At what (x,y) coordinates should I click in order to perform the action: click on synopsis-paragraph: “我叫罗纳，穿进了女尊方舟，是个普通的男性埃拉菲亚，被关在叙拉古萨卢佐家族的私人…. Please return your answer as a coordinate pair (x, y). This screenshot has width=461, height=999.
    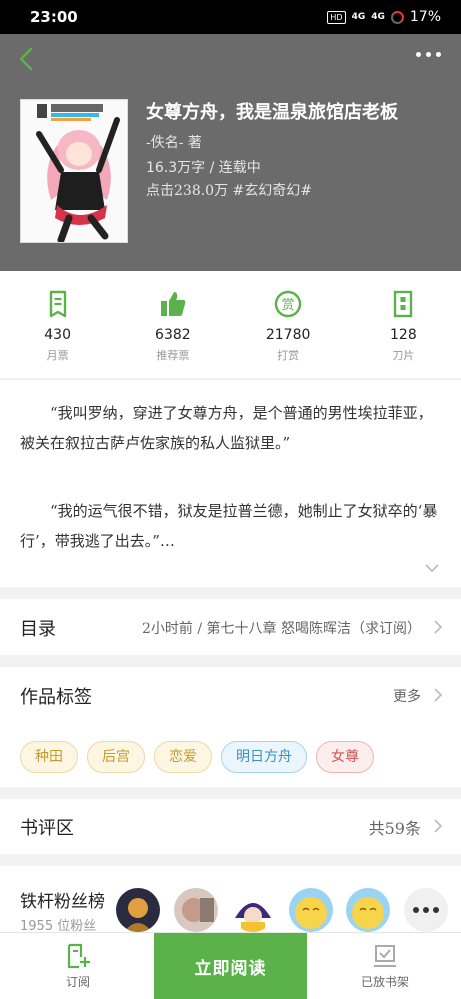
    Looking at the image, I should click on (226, 428).